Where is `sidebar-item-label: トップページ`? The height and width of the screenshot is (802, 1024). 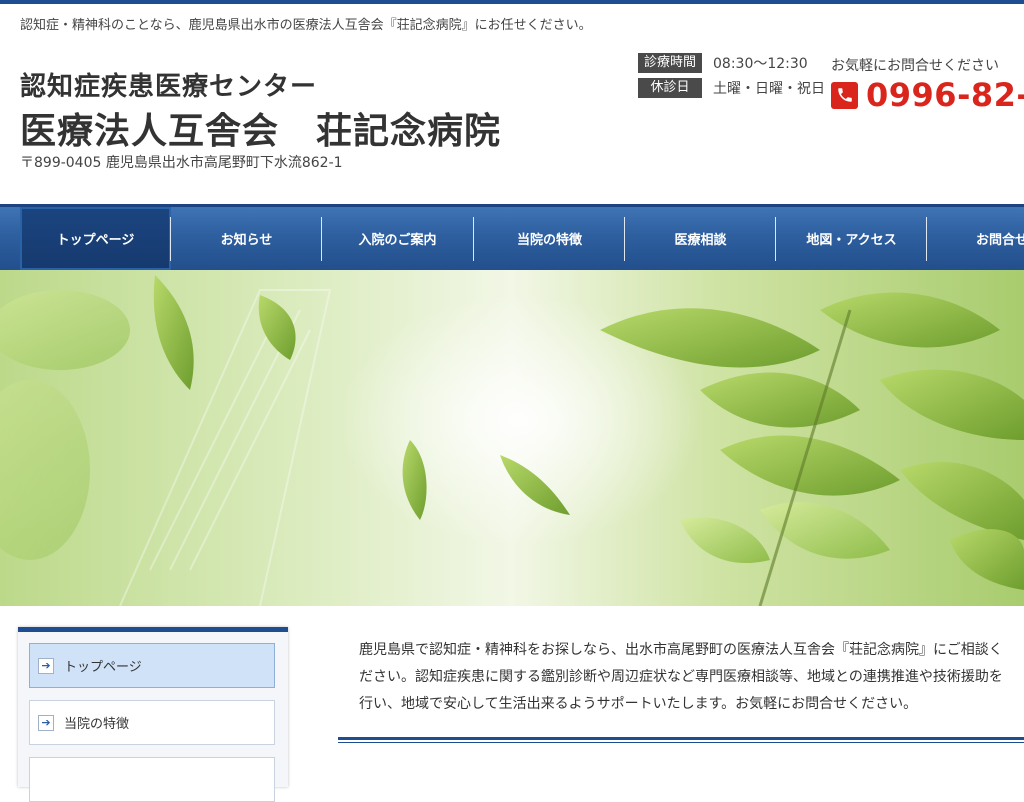
sidebar-item-label: トップページ is located at coordinates (103, 667).